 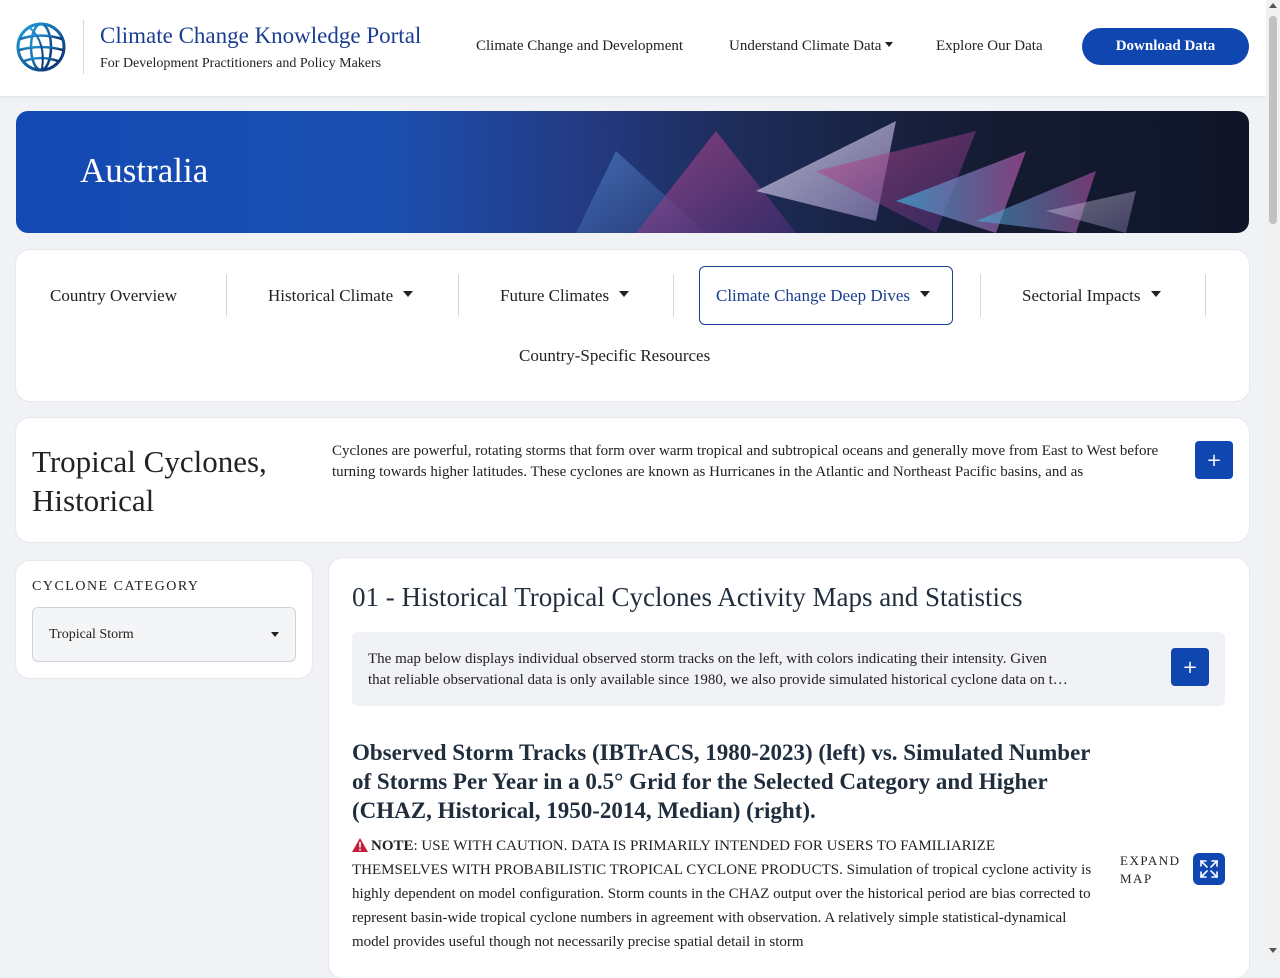 What do you see at coordinates (1081, 295) in the screenshot?
I see `tab-label: Sectorial Impacts` at bounding box center [1081, 295].